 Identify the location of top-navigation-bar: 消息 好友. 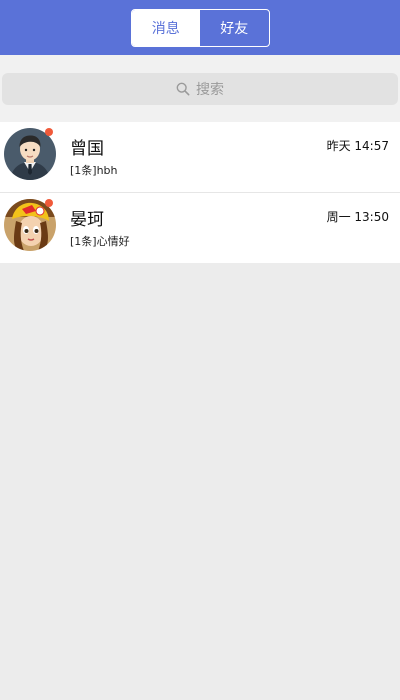
(200, 27).